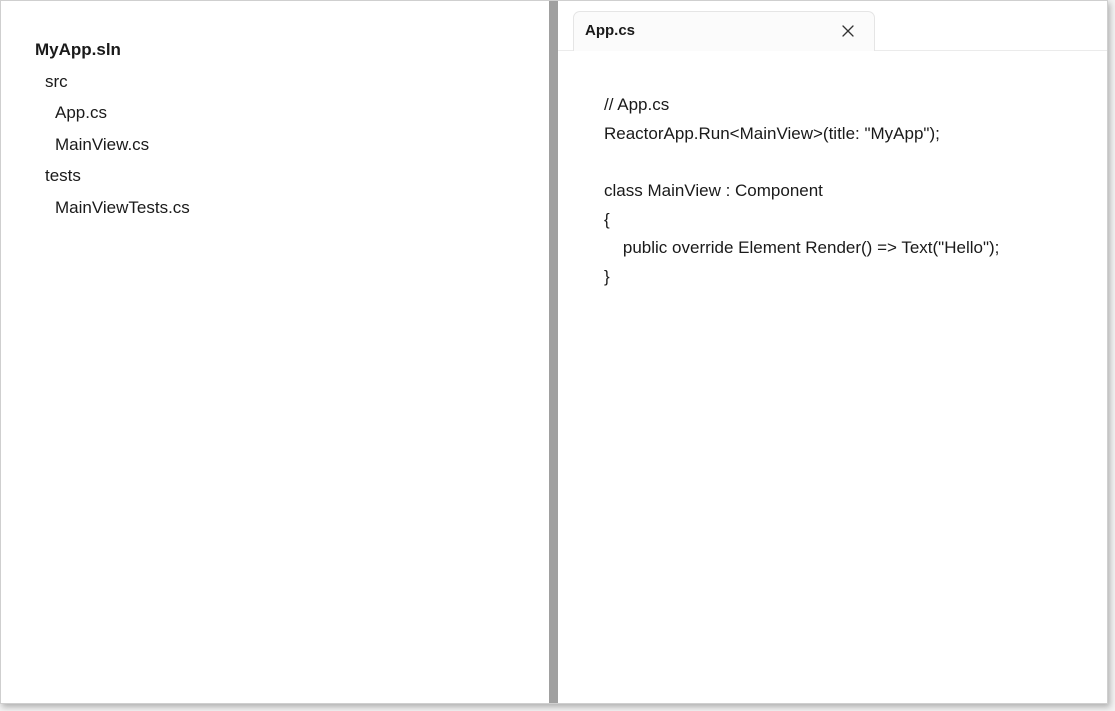 This screenshot has height=711, width=1115. I want to click on tab-app-cs: App.cs, so click(724, 31).